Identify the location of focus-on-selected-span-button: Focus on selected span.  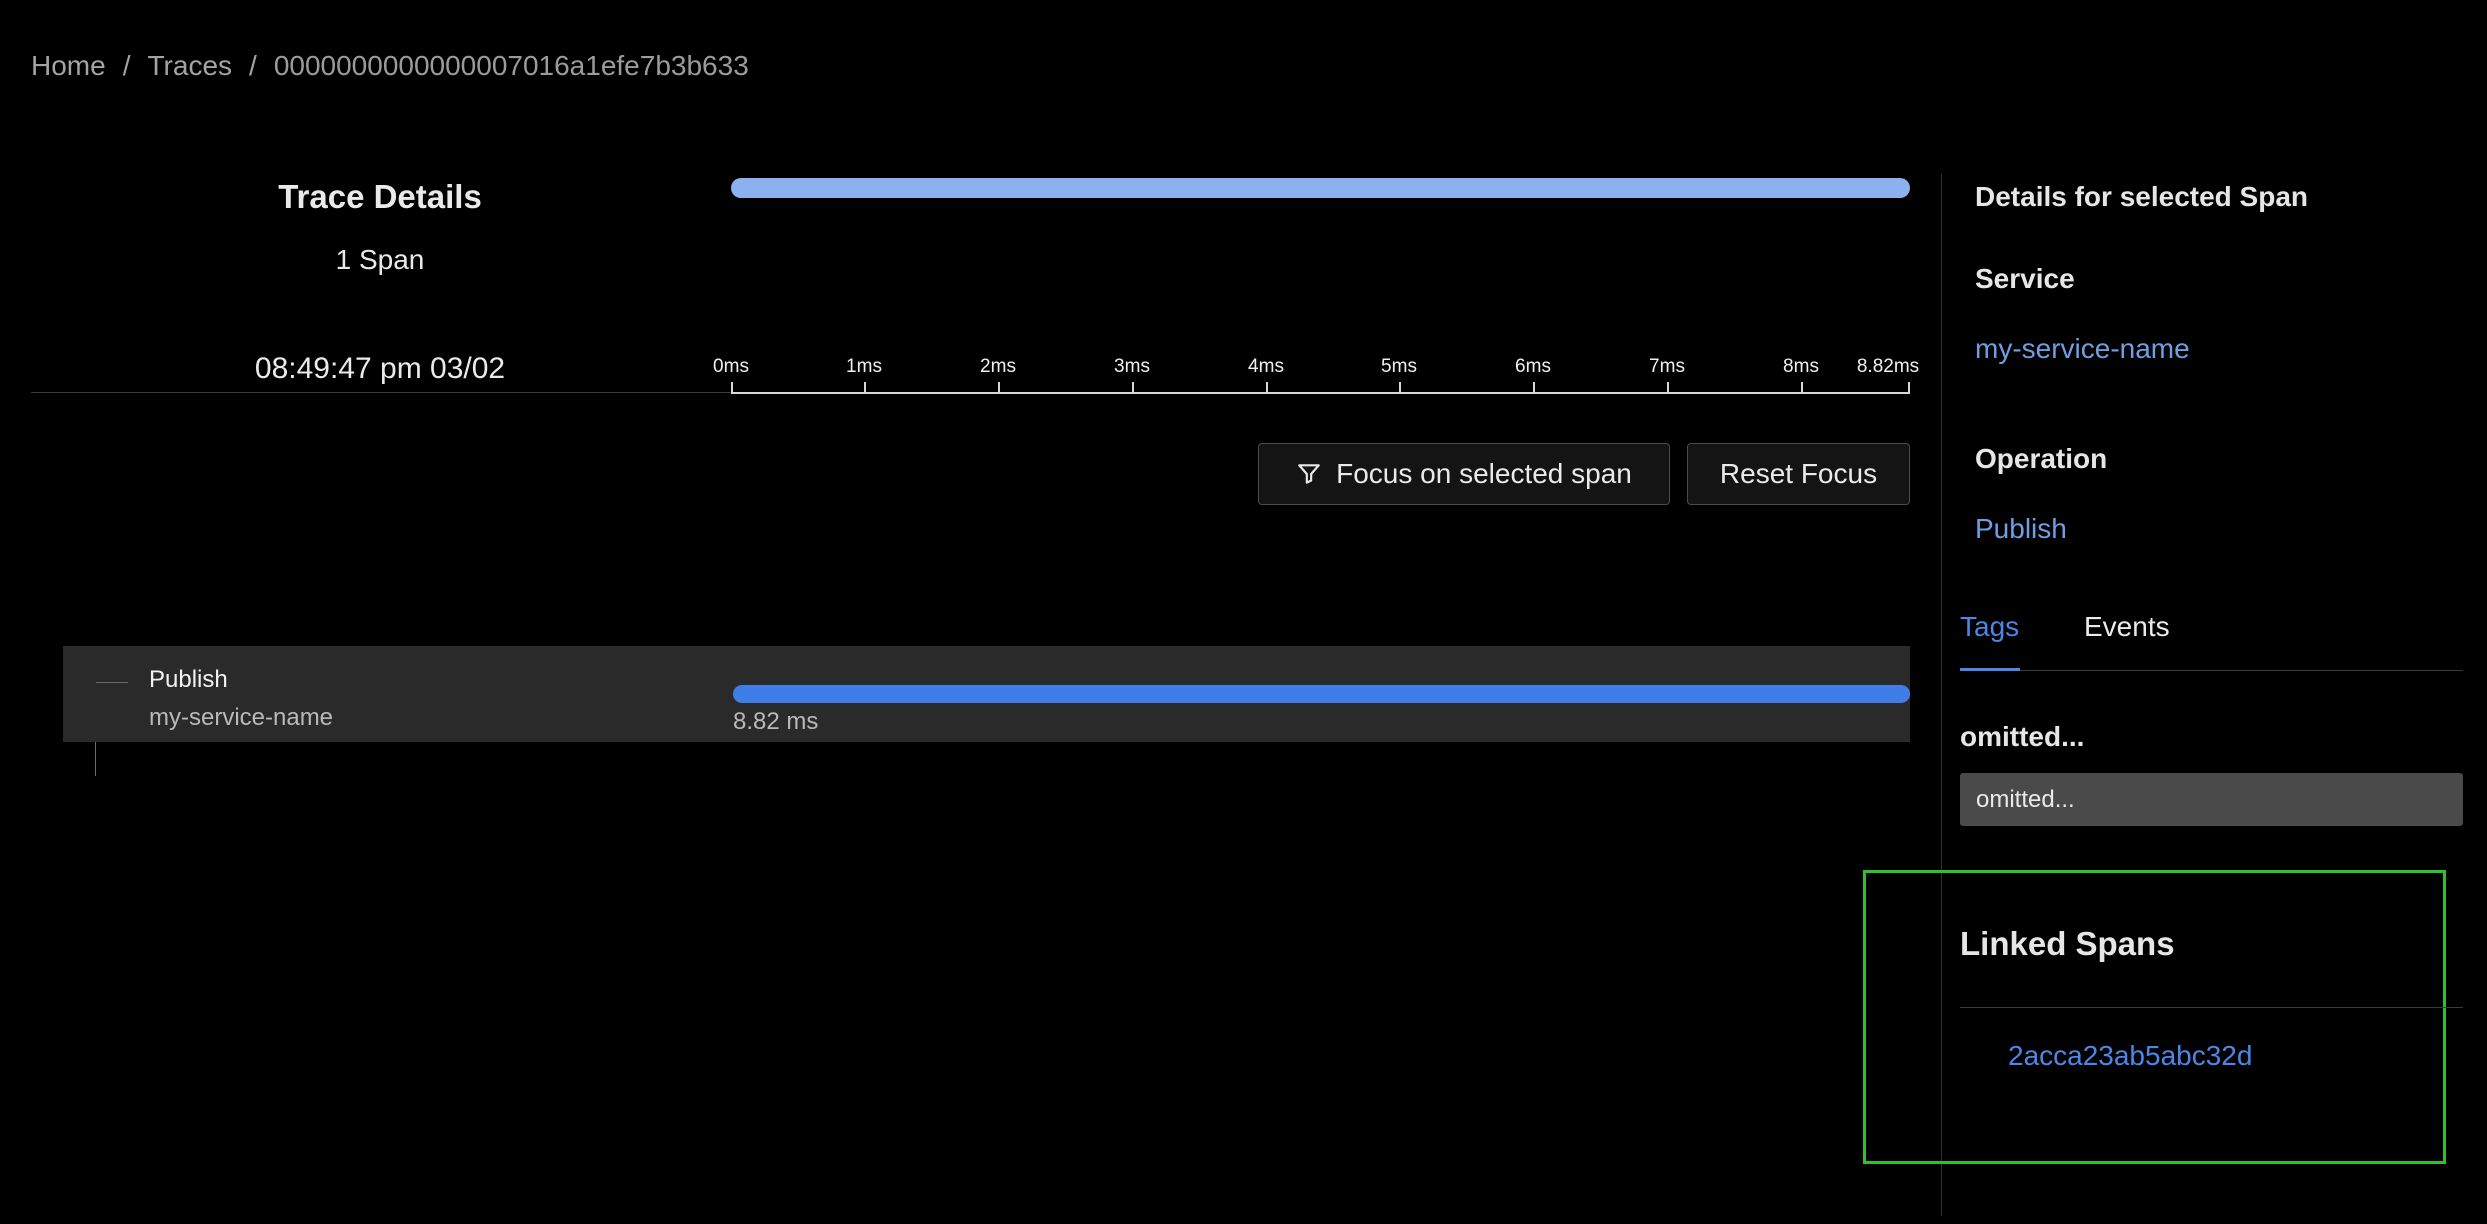
(1464, 474).